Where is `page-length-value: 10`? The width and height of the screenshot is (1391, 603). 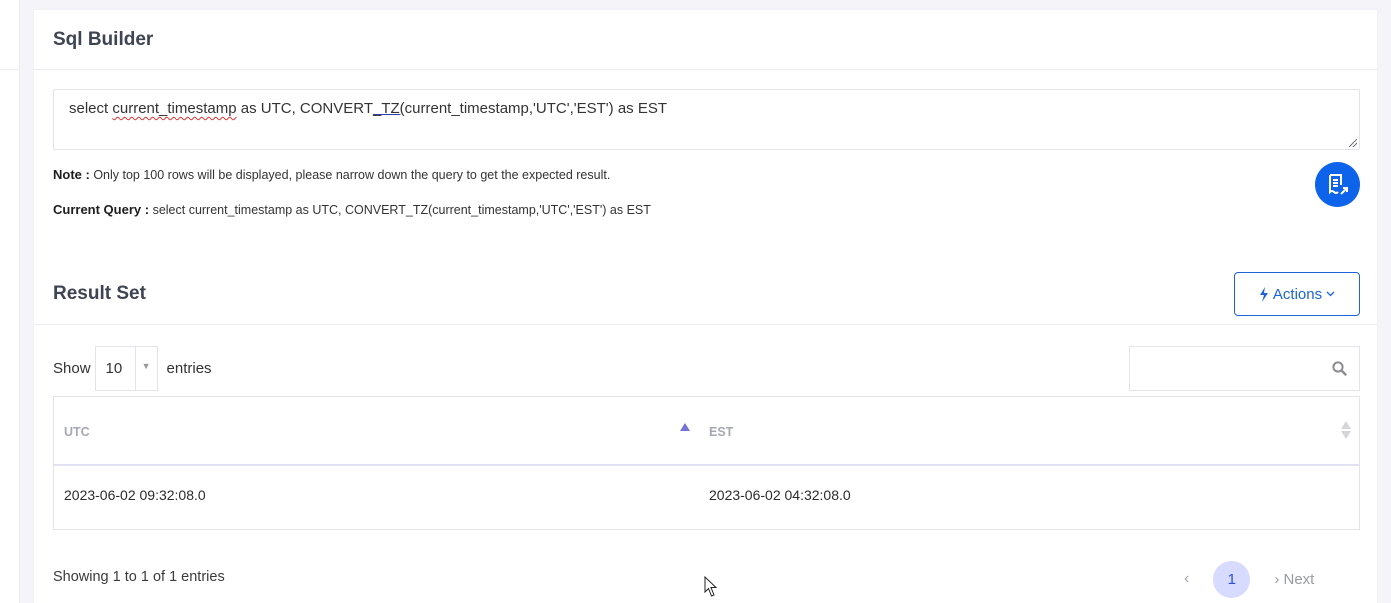 page-length-value: 10 is located at coordinates (114, 368).